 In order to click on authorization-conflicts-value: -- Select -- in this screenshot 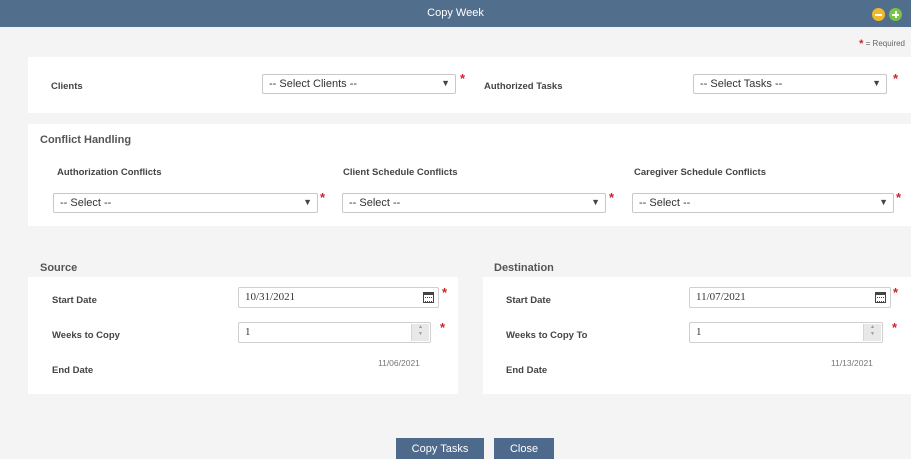, I will do `click(86, 203)`.